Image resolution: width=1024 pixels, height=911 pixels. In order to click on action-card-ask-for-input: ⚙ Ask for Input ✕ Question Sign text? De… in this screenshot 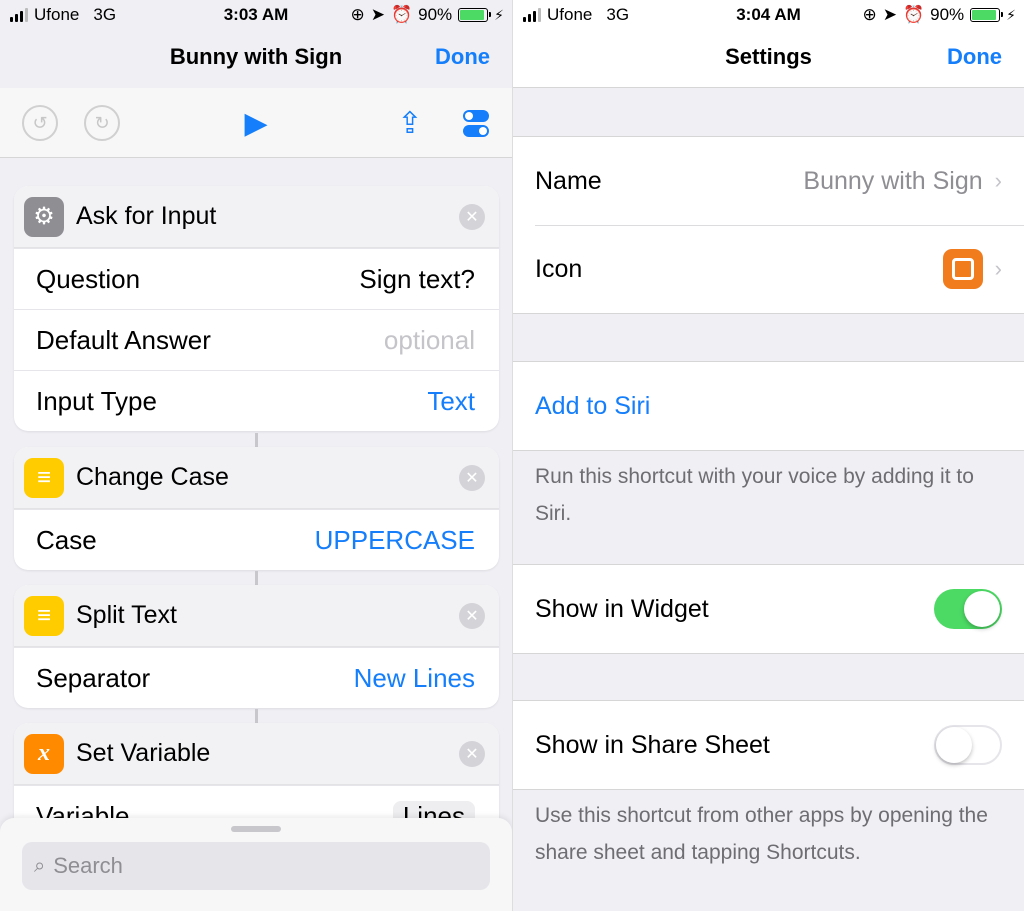, I will do `click(256, 308)`.